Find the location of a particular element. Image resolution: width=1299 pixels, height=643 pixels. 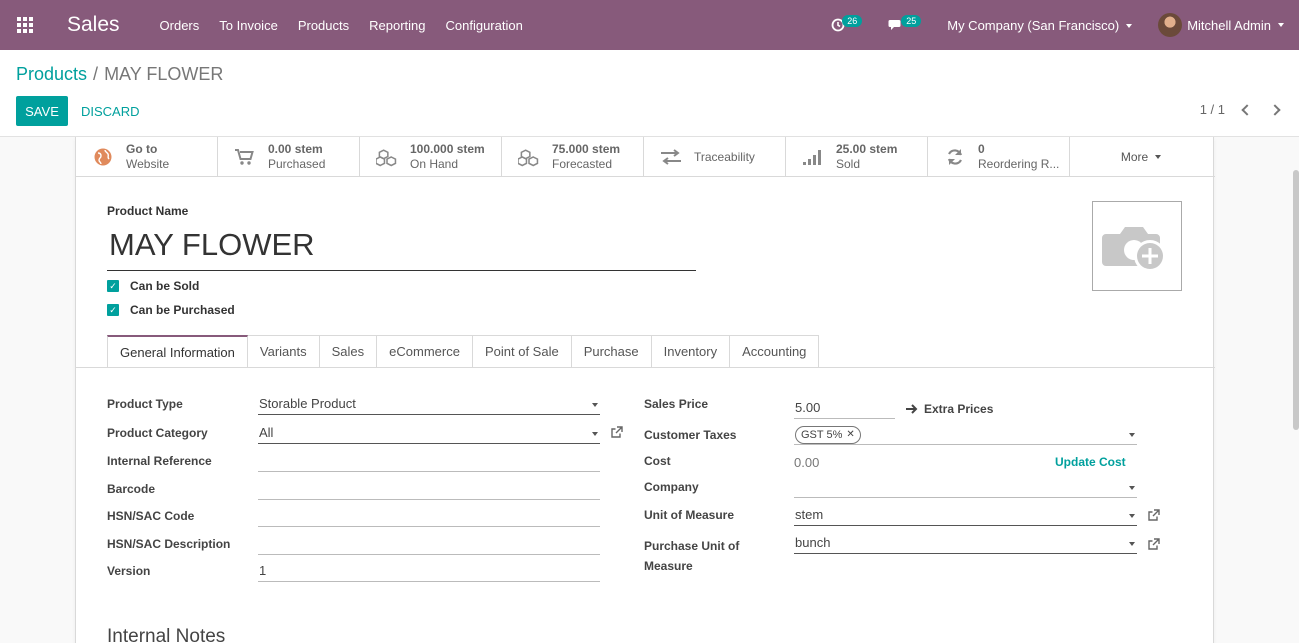

tab-variants: Variants is located at coordinates (283, 351).